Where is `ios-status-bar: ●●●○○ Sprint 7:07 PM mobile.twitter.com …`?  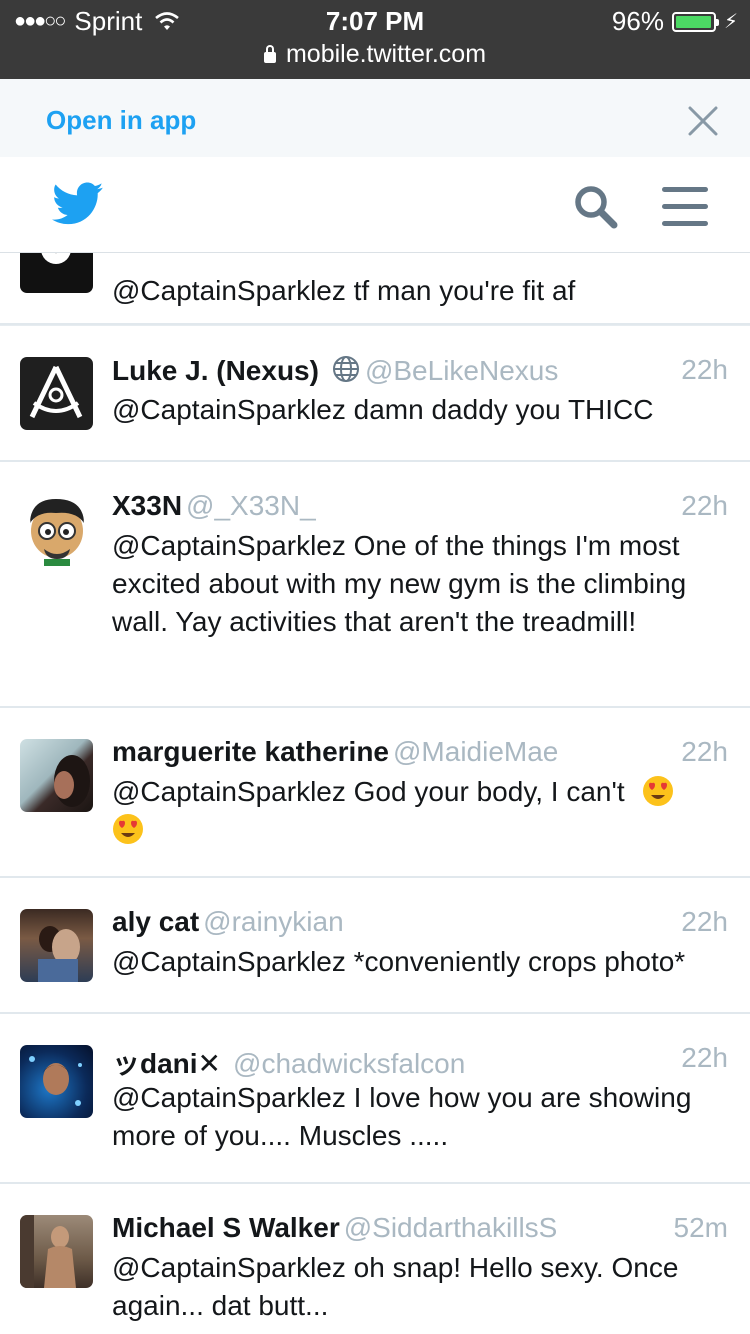
ios-status-bar: ●●●○○ Sprint 7:07 PM mobile.twitter.com … is located at coordinates (375, 39).